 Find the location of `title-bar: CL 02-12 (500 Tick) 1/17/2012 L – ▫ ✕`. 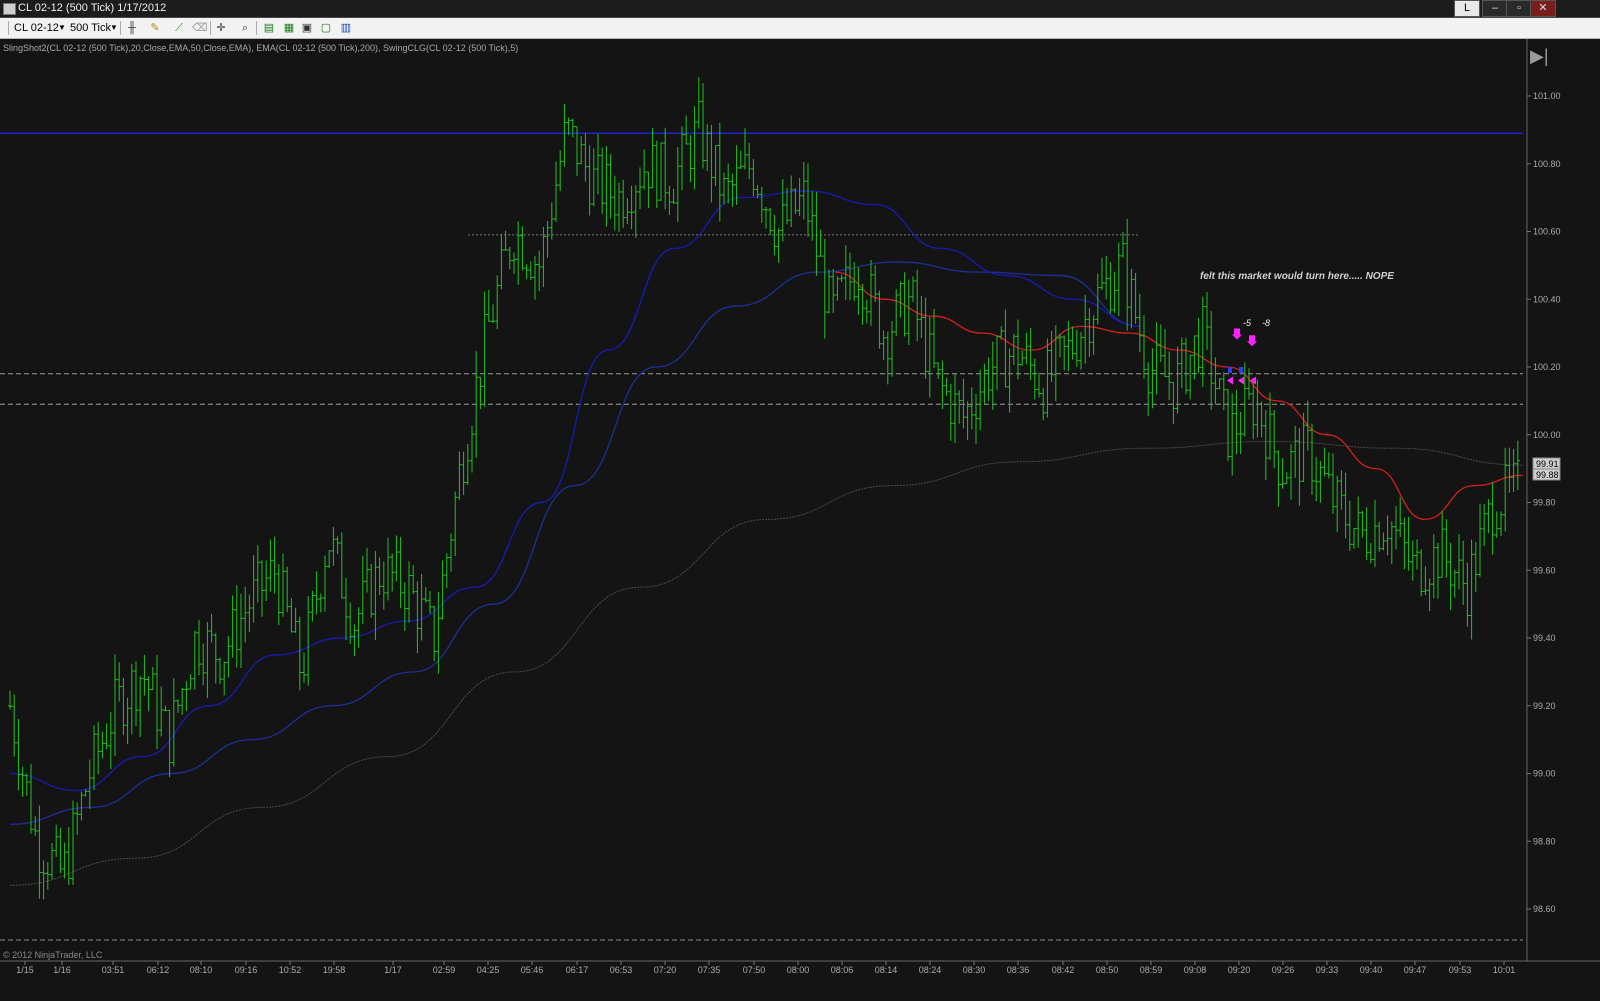

title-bar: CL 02-12 (500 Tick) 1/17/2012 L – ▫ ✕ is located at coordinates (800, 9).